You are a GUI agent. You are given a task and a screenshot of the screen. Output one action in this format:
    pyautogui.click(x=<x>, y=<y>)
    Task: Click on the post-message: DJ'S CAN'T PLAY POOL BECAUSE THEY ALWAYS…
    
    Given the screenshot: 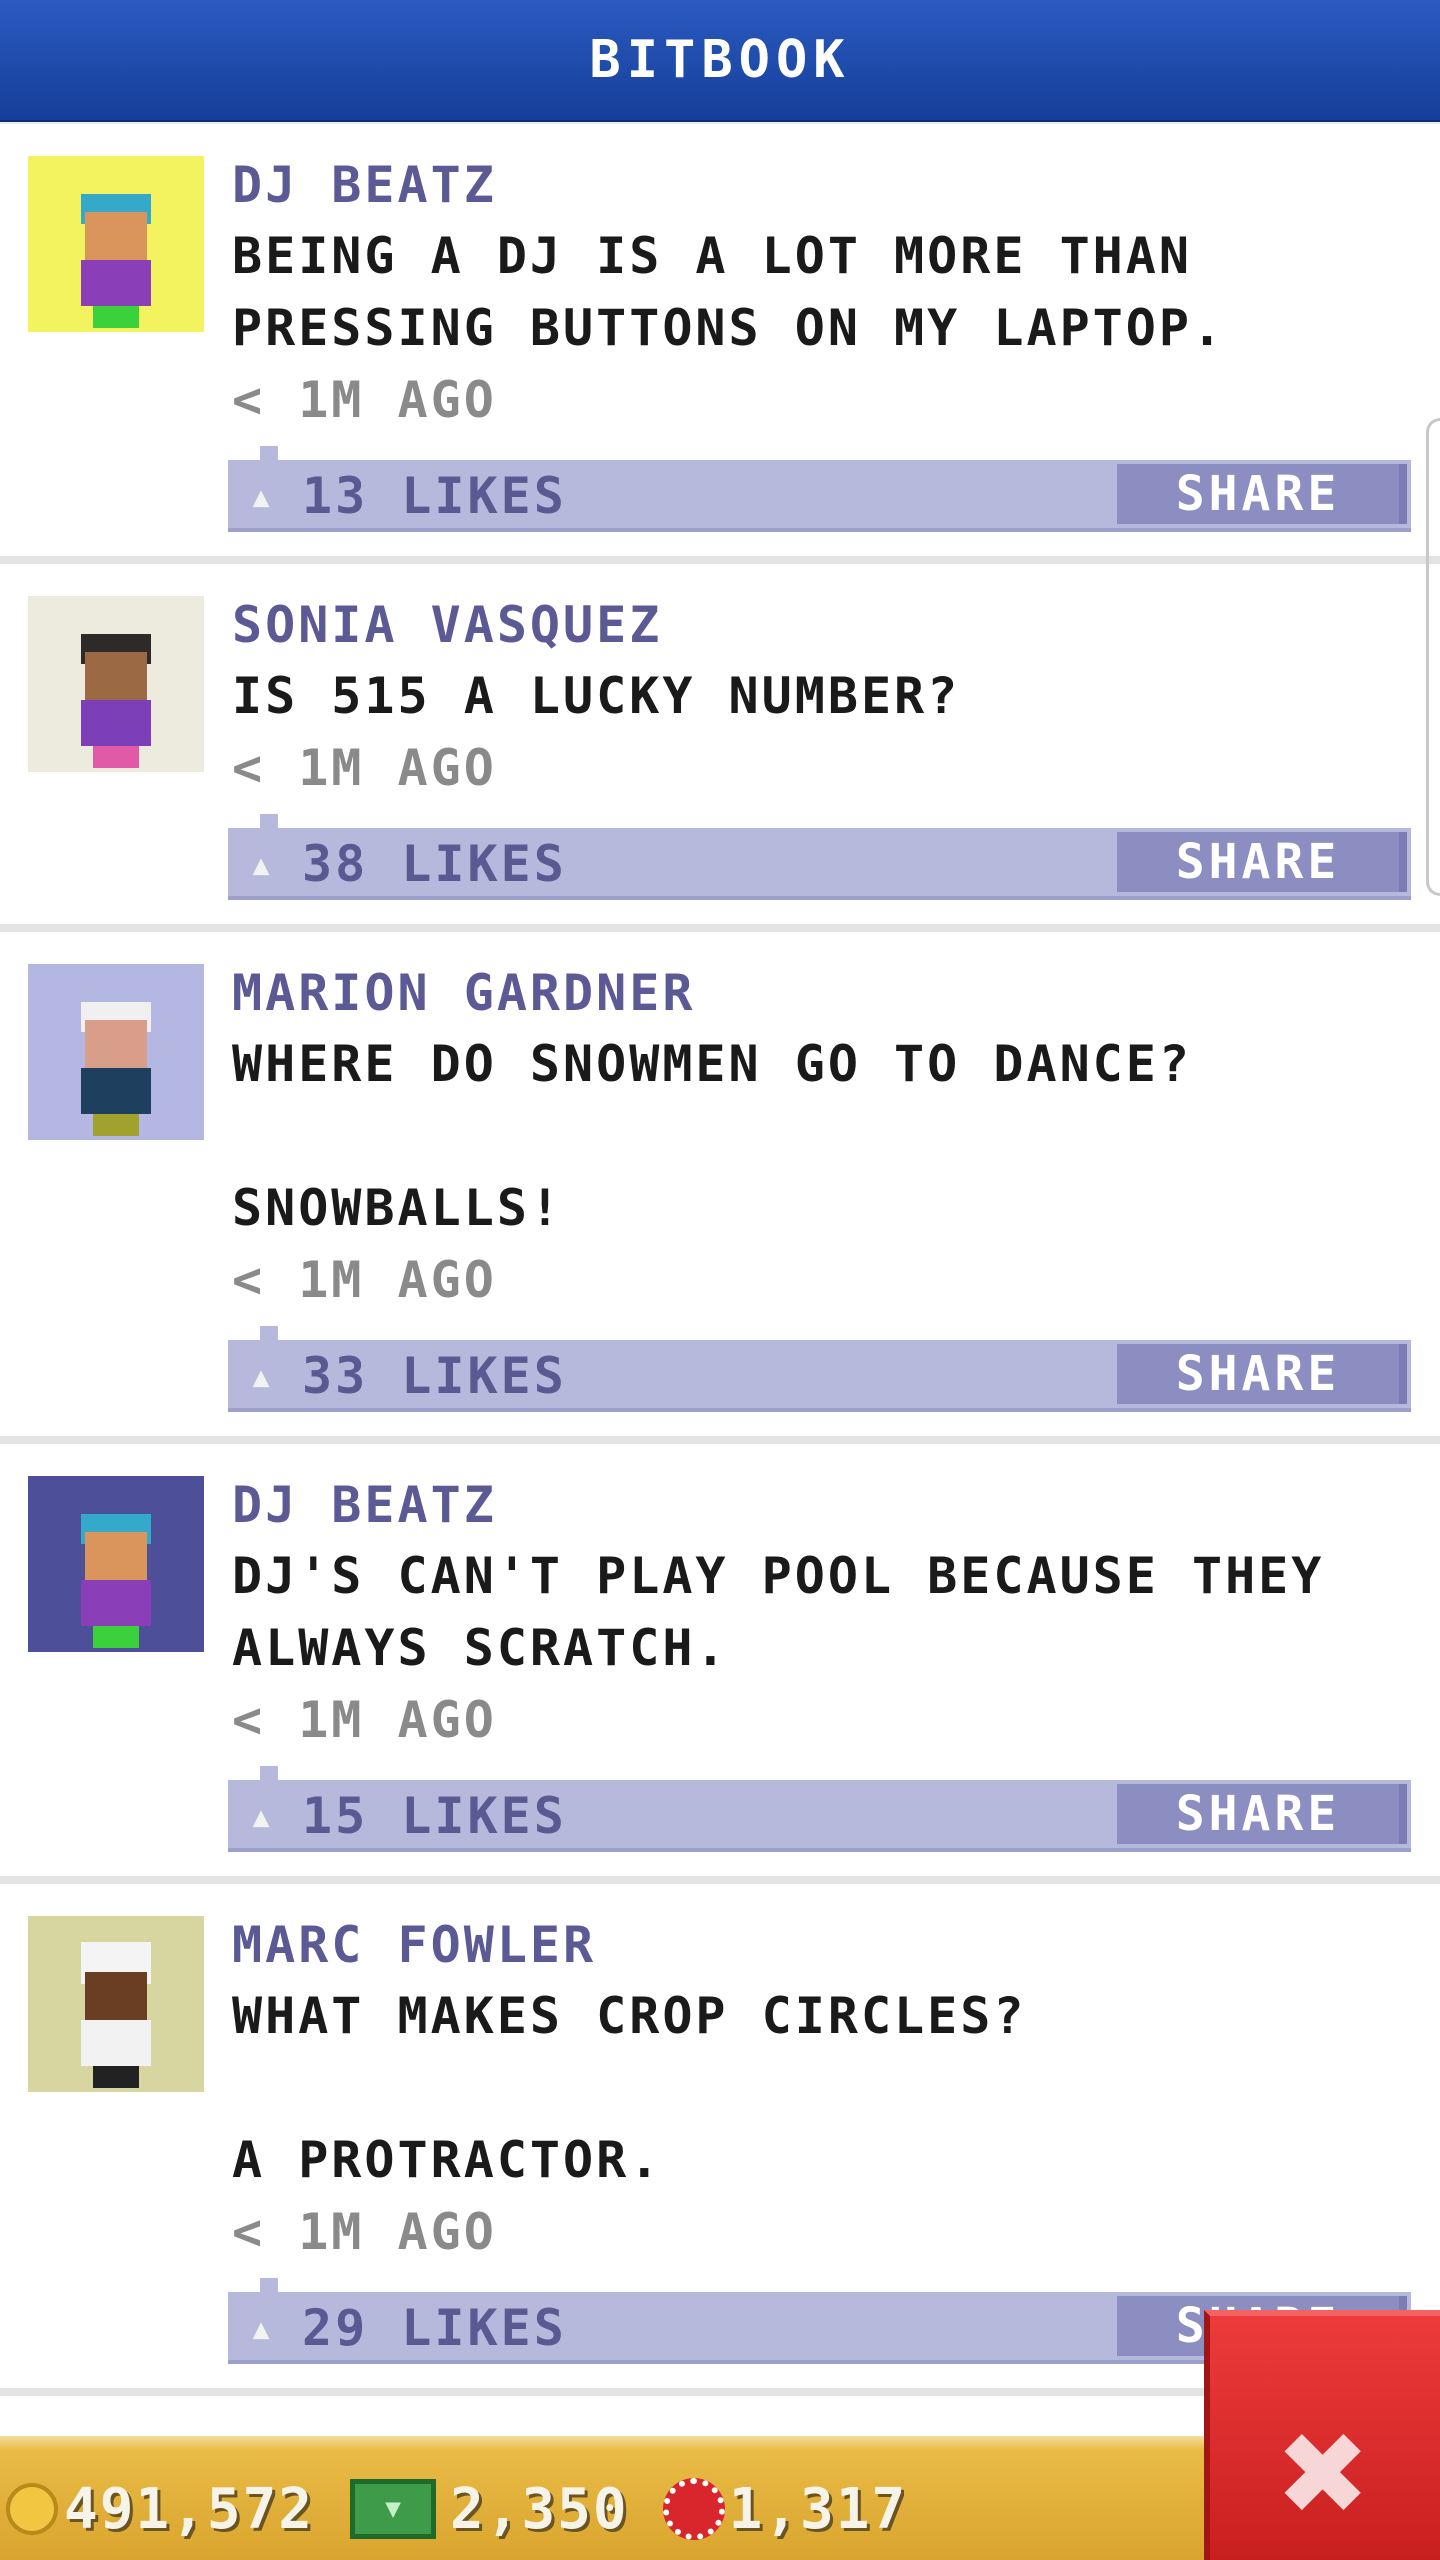 What is the action you would take?
    pyautogui.click(x=778, y=1612)
    